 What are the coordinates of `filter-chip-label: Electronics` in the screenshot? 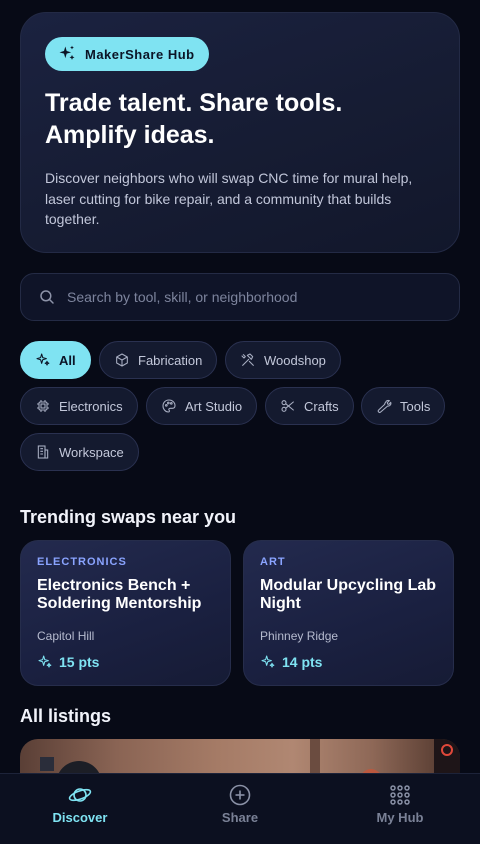 It's located at (91, 406).